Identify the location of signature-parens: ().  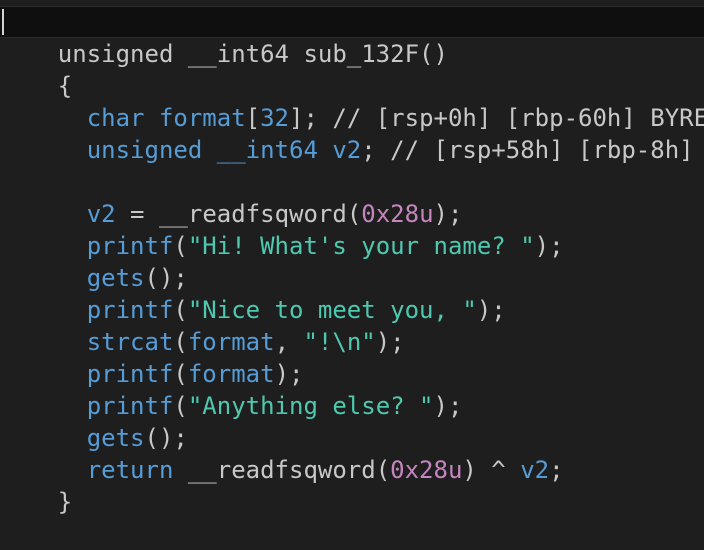
(433, 54).